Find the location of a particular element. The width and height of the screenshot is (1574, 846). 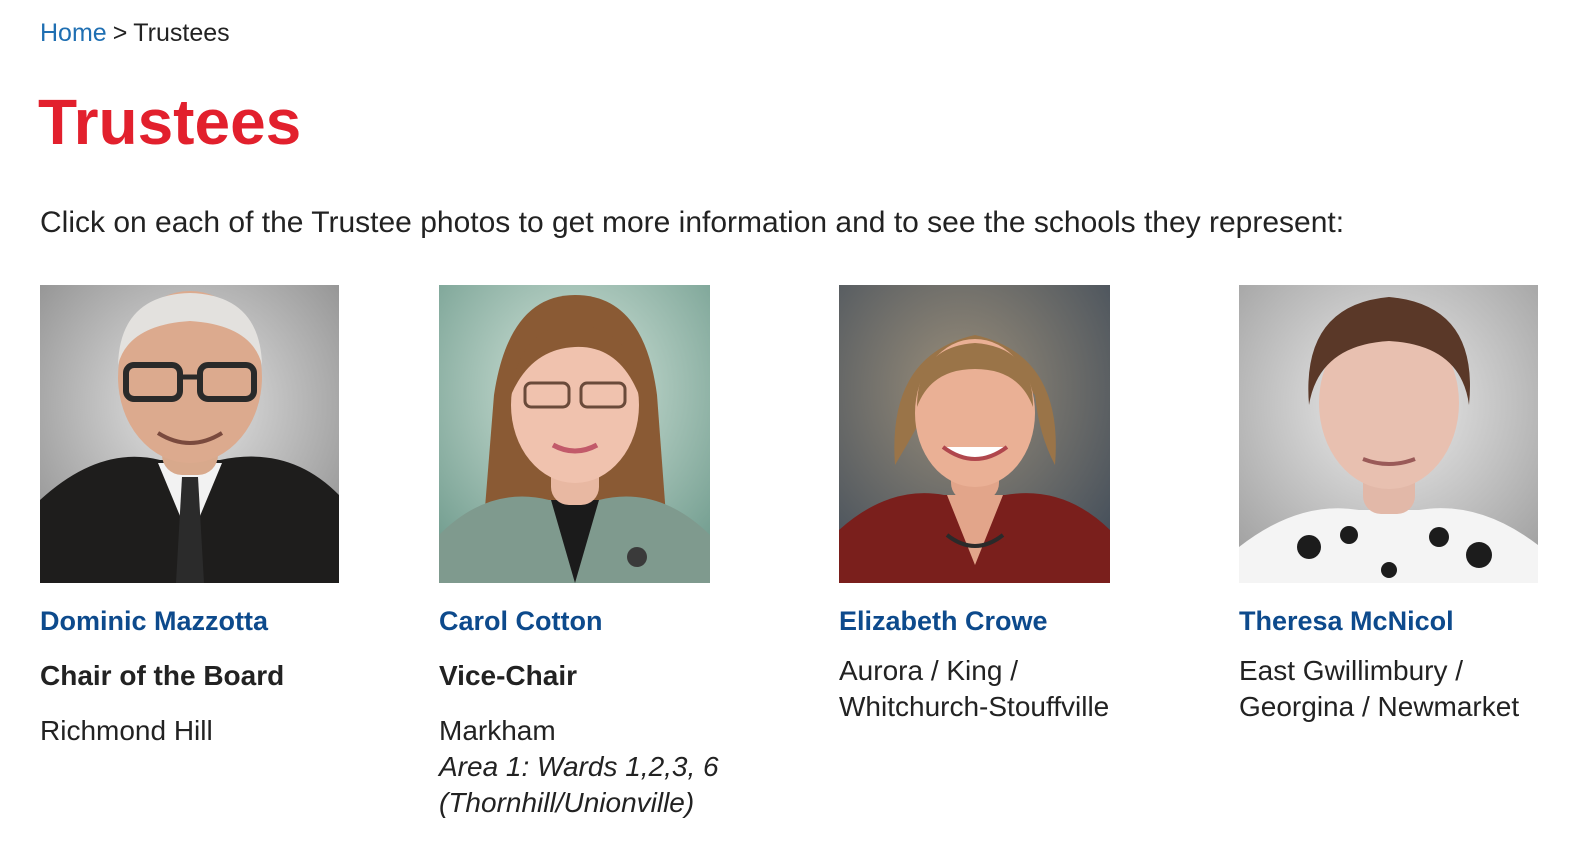

breadcrumb: Home > Trustees is located at coordinates (135, 33).